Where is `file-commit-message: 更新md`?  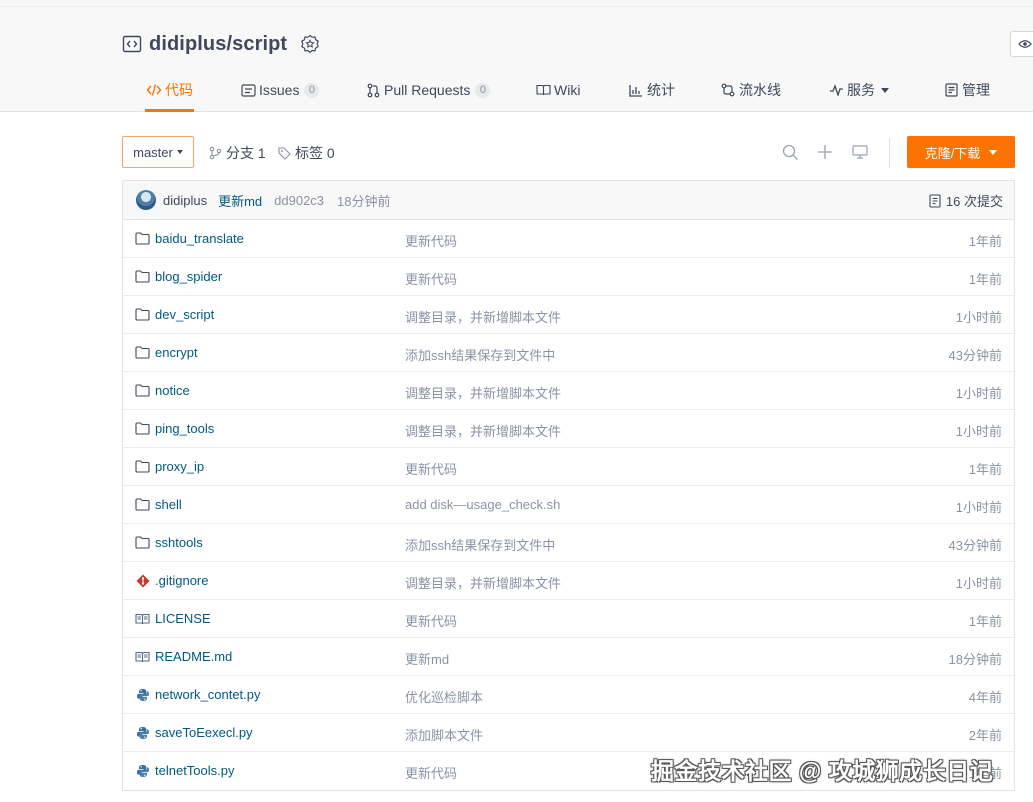
file-commit-message: 更新md is located at coordinates (427, 658).